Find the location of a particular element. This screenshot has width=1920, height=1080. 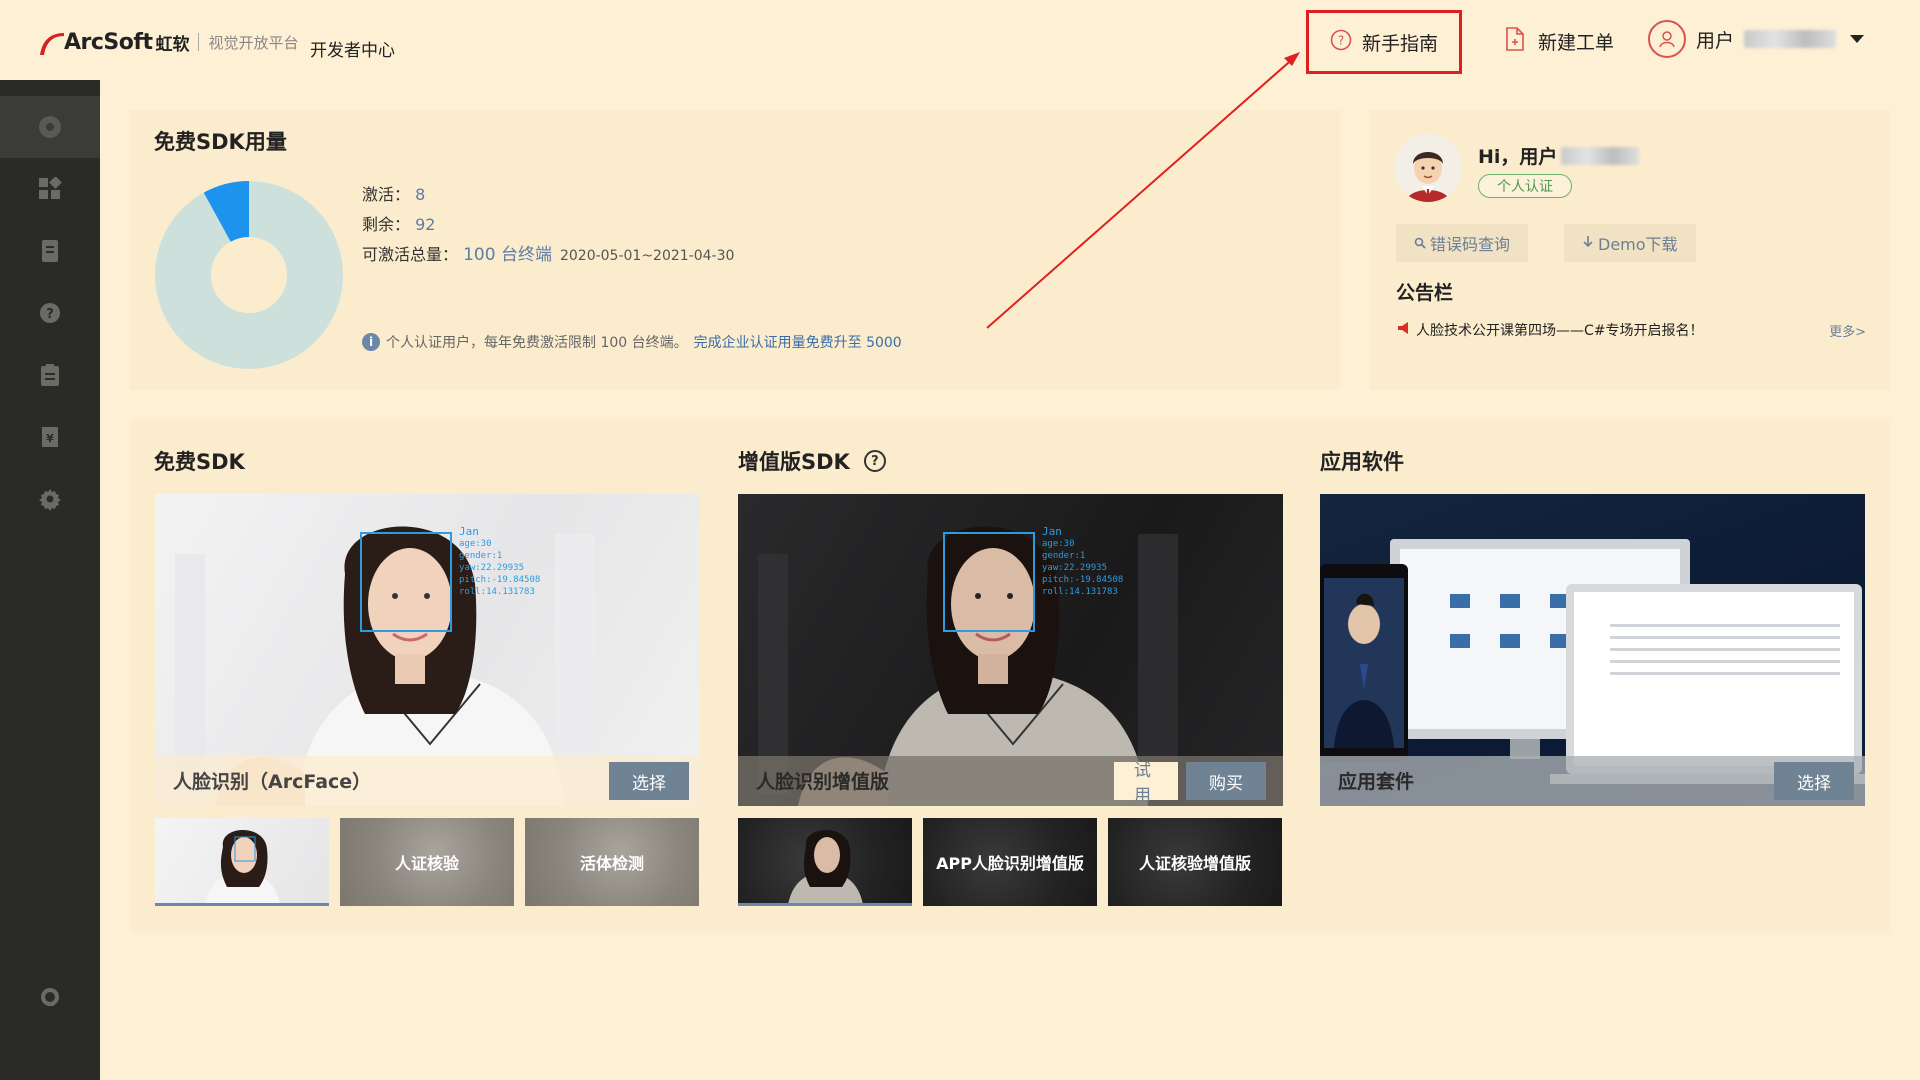

guide-label: 新手指南 is located at coordinates (1399, 43).